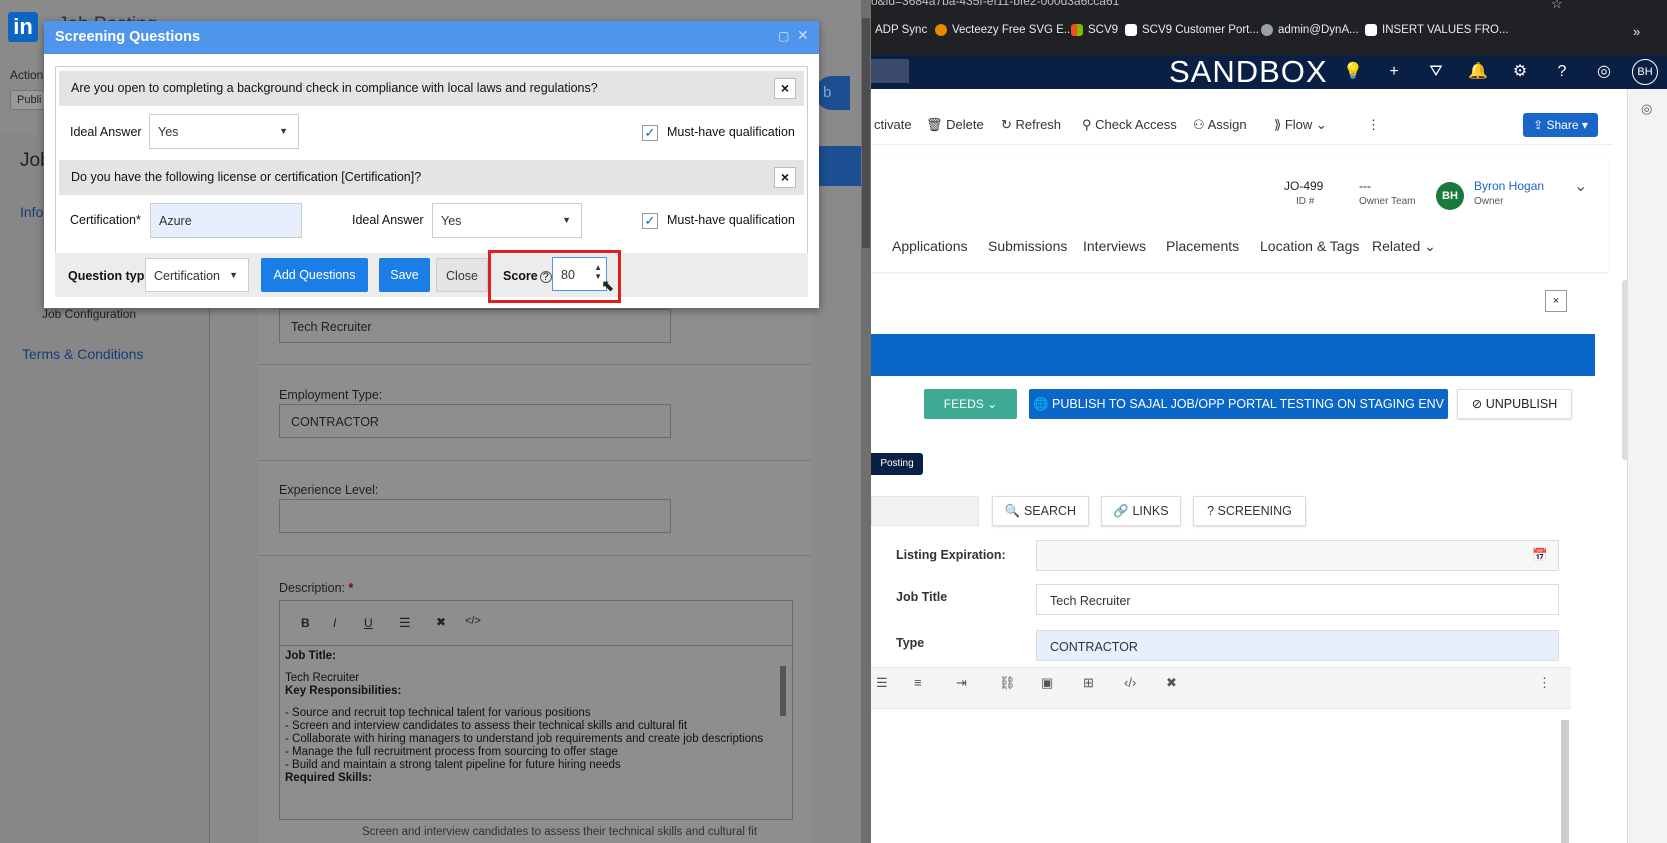 The width and height of the screenshot is (1667, 843). Describe the element at coordinates (1129, 125) in the screenshot. I see `check-access-button: ⚲ Check Access` at that location.